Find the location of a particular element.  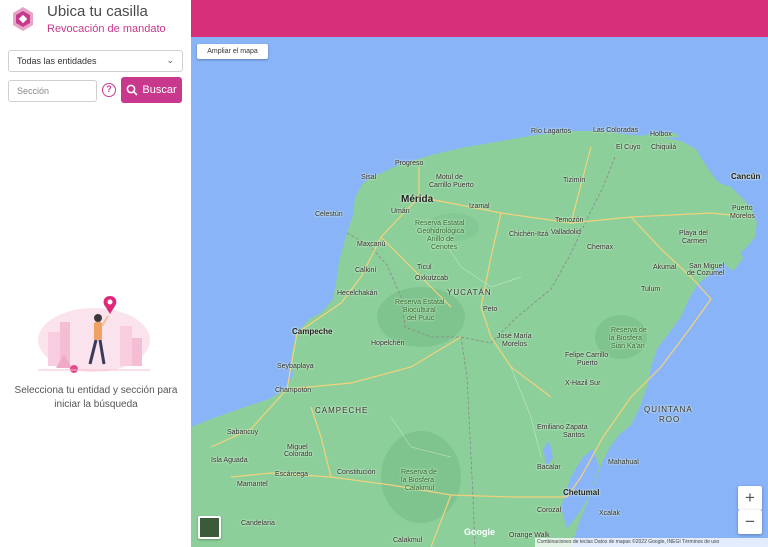

map-label: Maxcanú is located at coordinates (371, 244).